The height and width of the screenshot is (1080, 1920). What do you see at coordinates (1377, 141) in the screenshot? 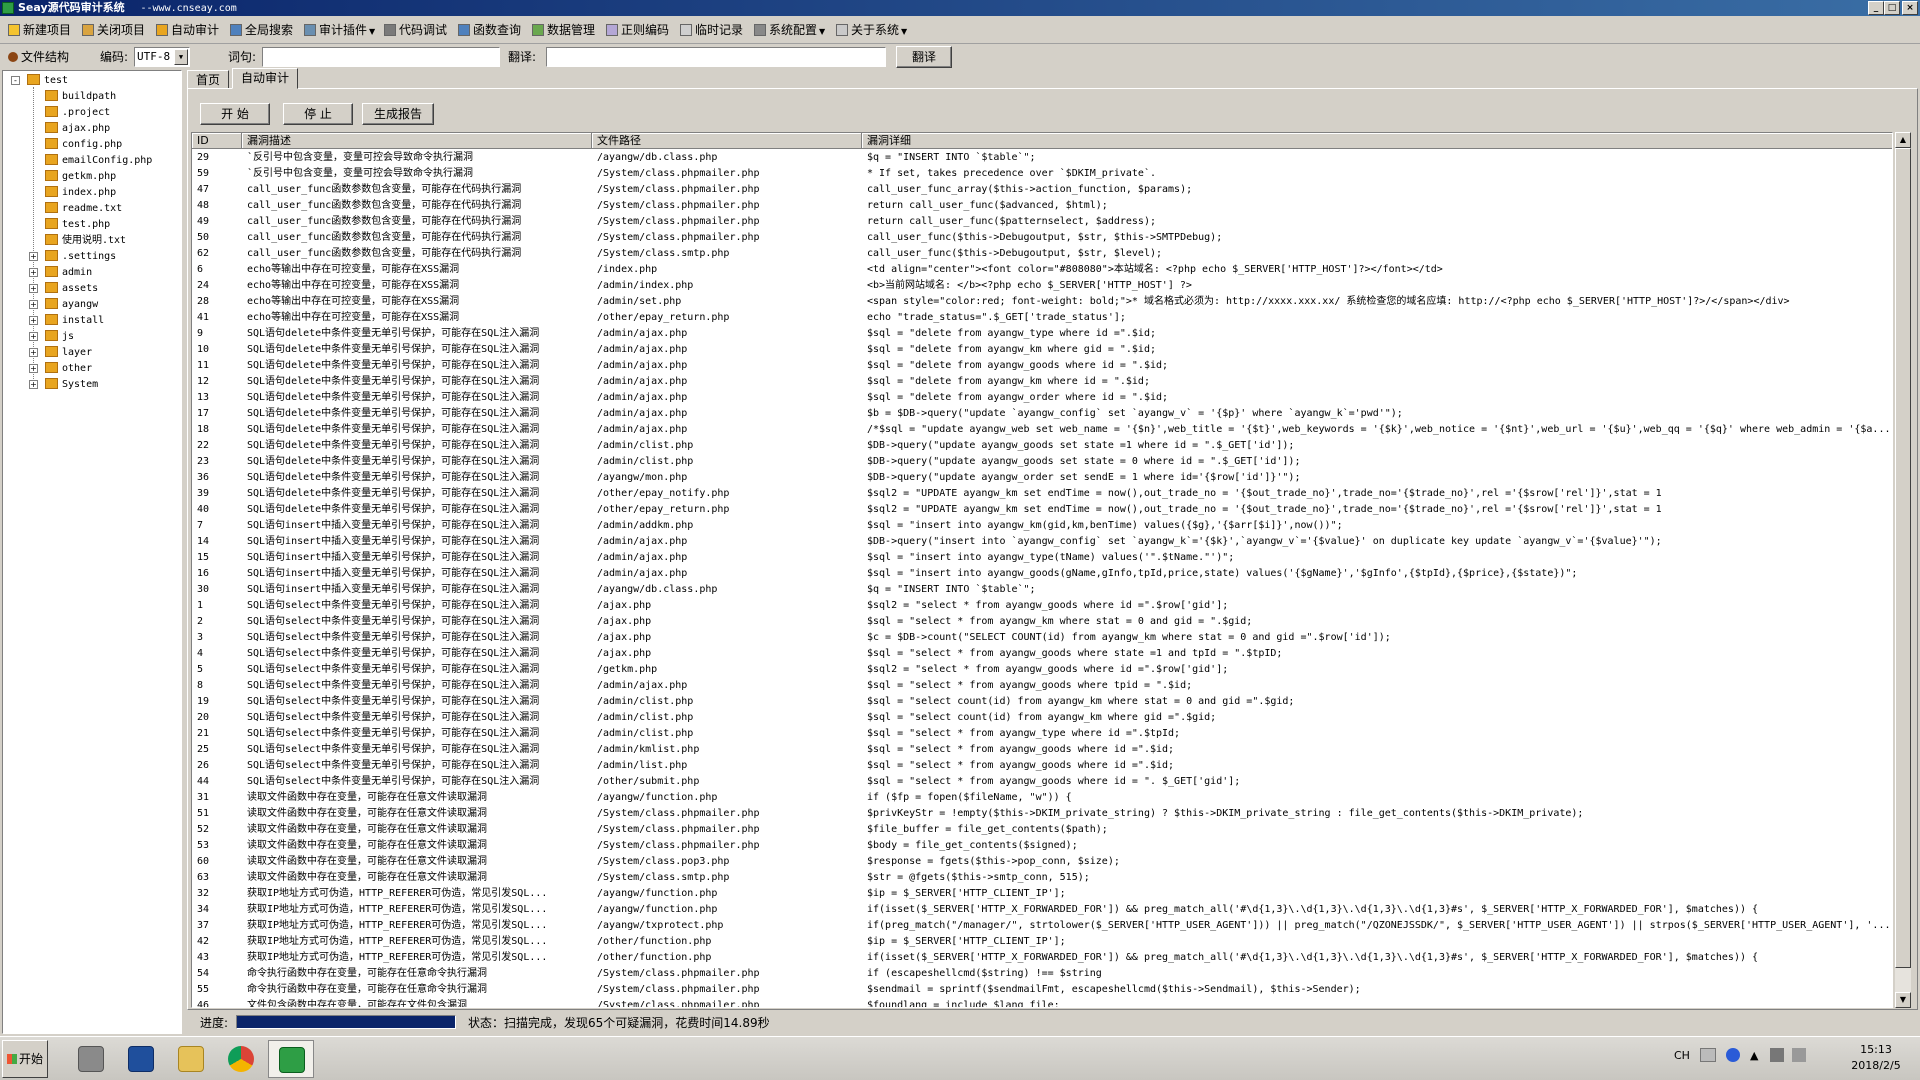
I see `column-header-details: 漏洞详细` at bounding box center [1377, 141].